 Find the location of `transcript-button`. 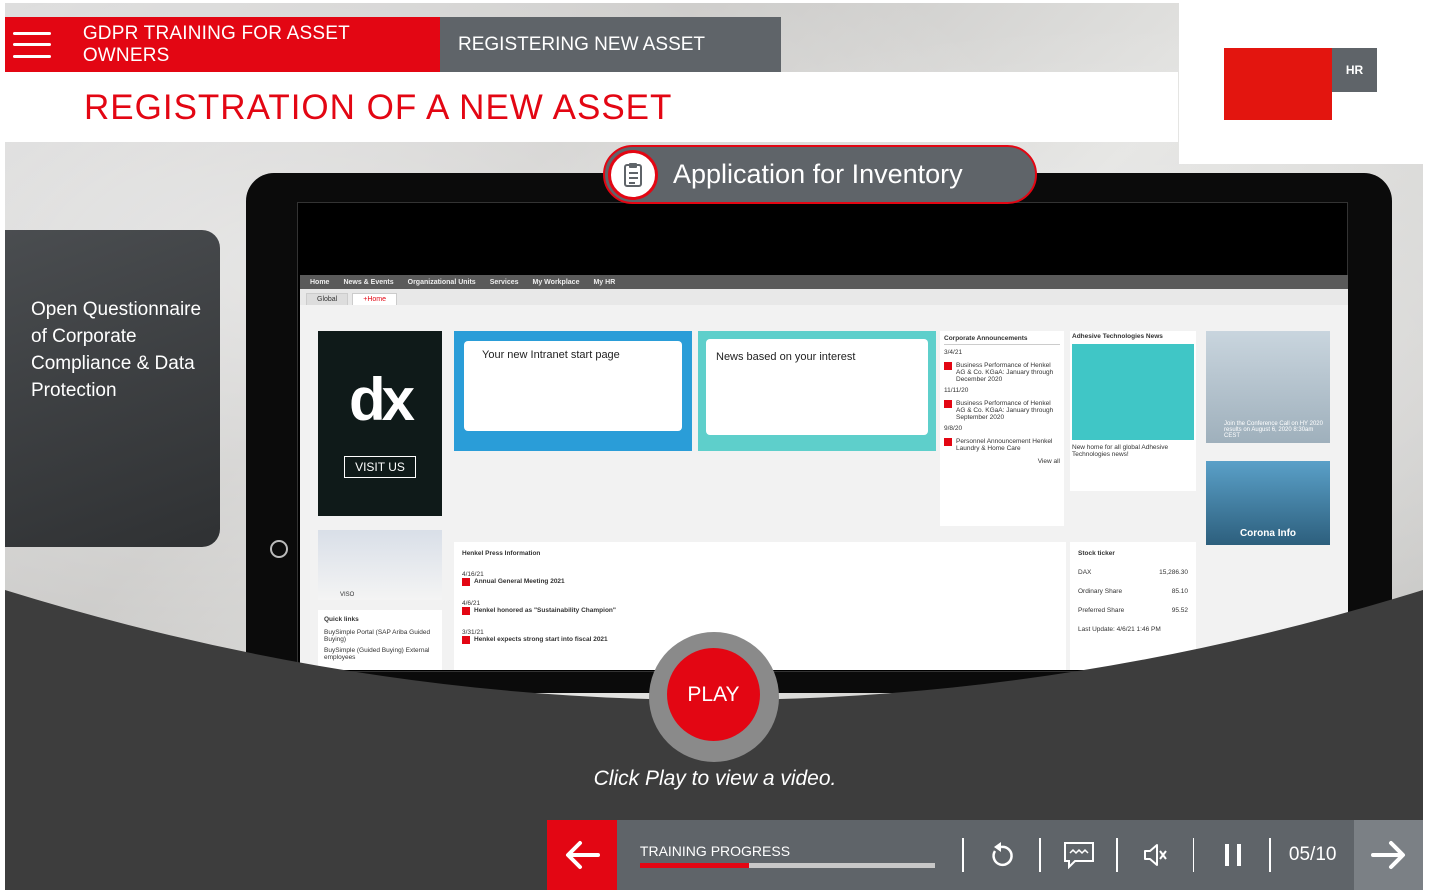

transcript-button is located at coordinates (1078, 855).